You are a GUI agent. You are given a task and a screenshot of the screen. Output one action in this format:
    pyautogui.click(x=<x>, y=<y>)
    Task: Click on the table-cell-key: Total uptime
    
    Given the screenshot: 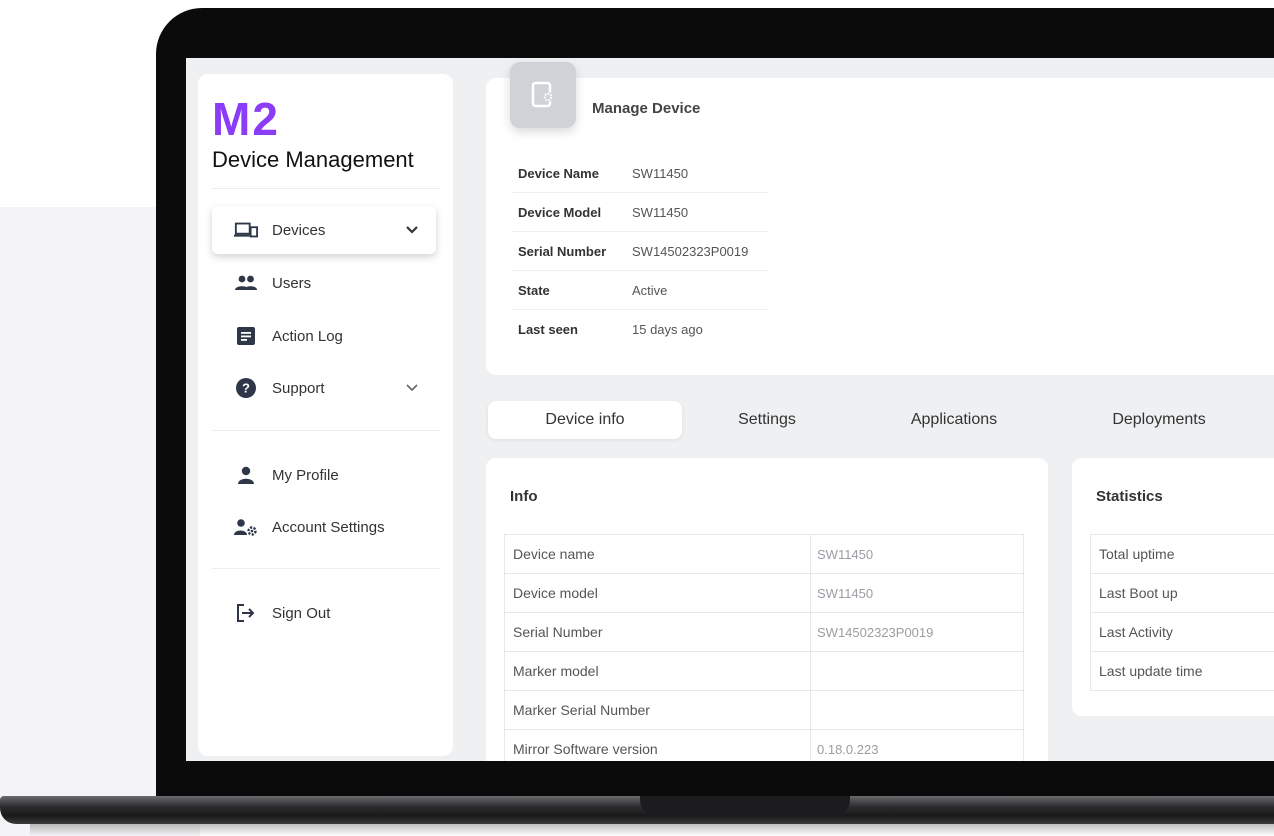 What is the action you would take?
    pyautogui.click(x=1137, y=554)
    